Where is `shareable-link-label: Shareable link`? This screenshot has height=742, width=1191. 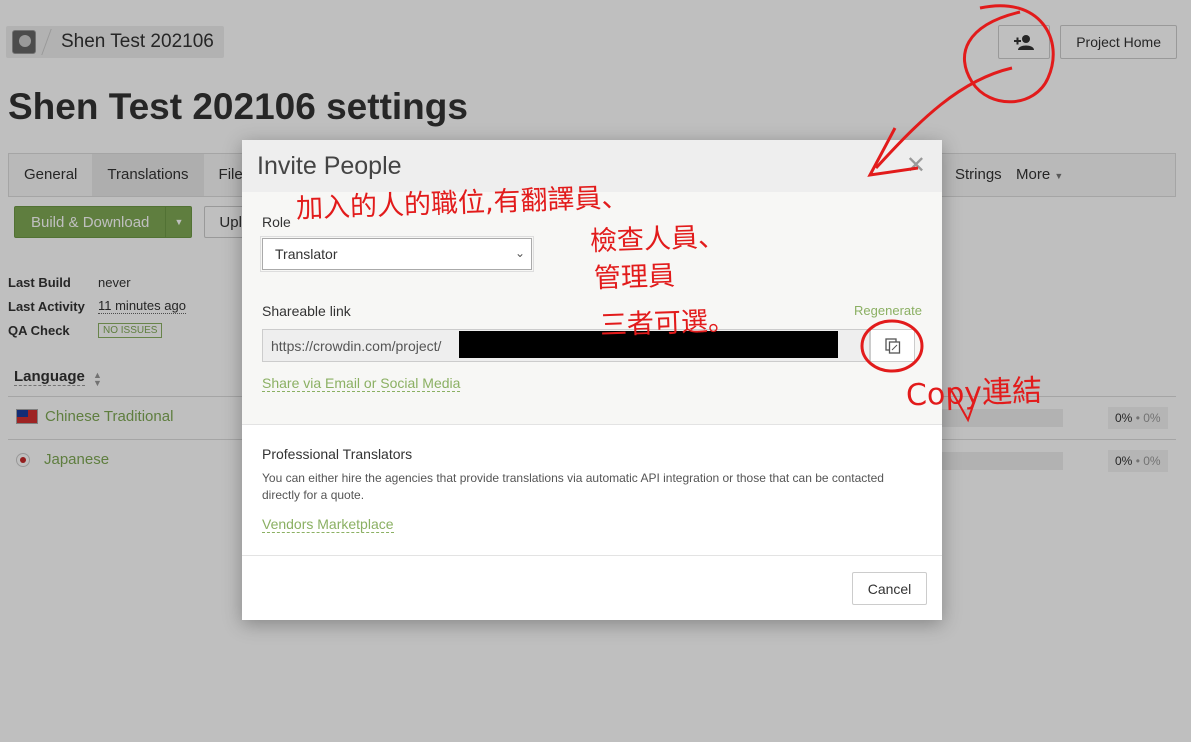
shareable-link-label: Shareable link is located at coordinates (306, 311).